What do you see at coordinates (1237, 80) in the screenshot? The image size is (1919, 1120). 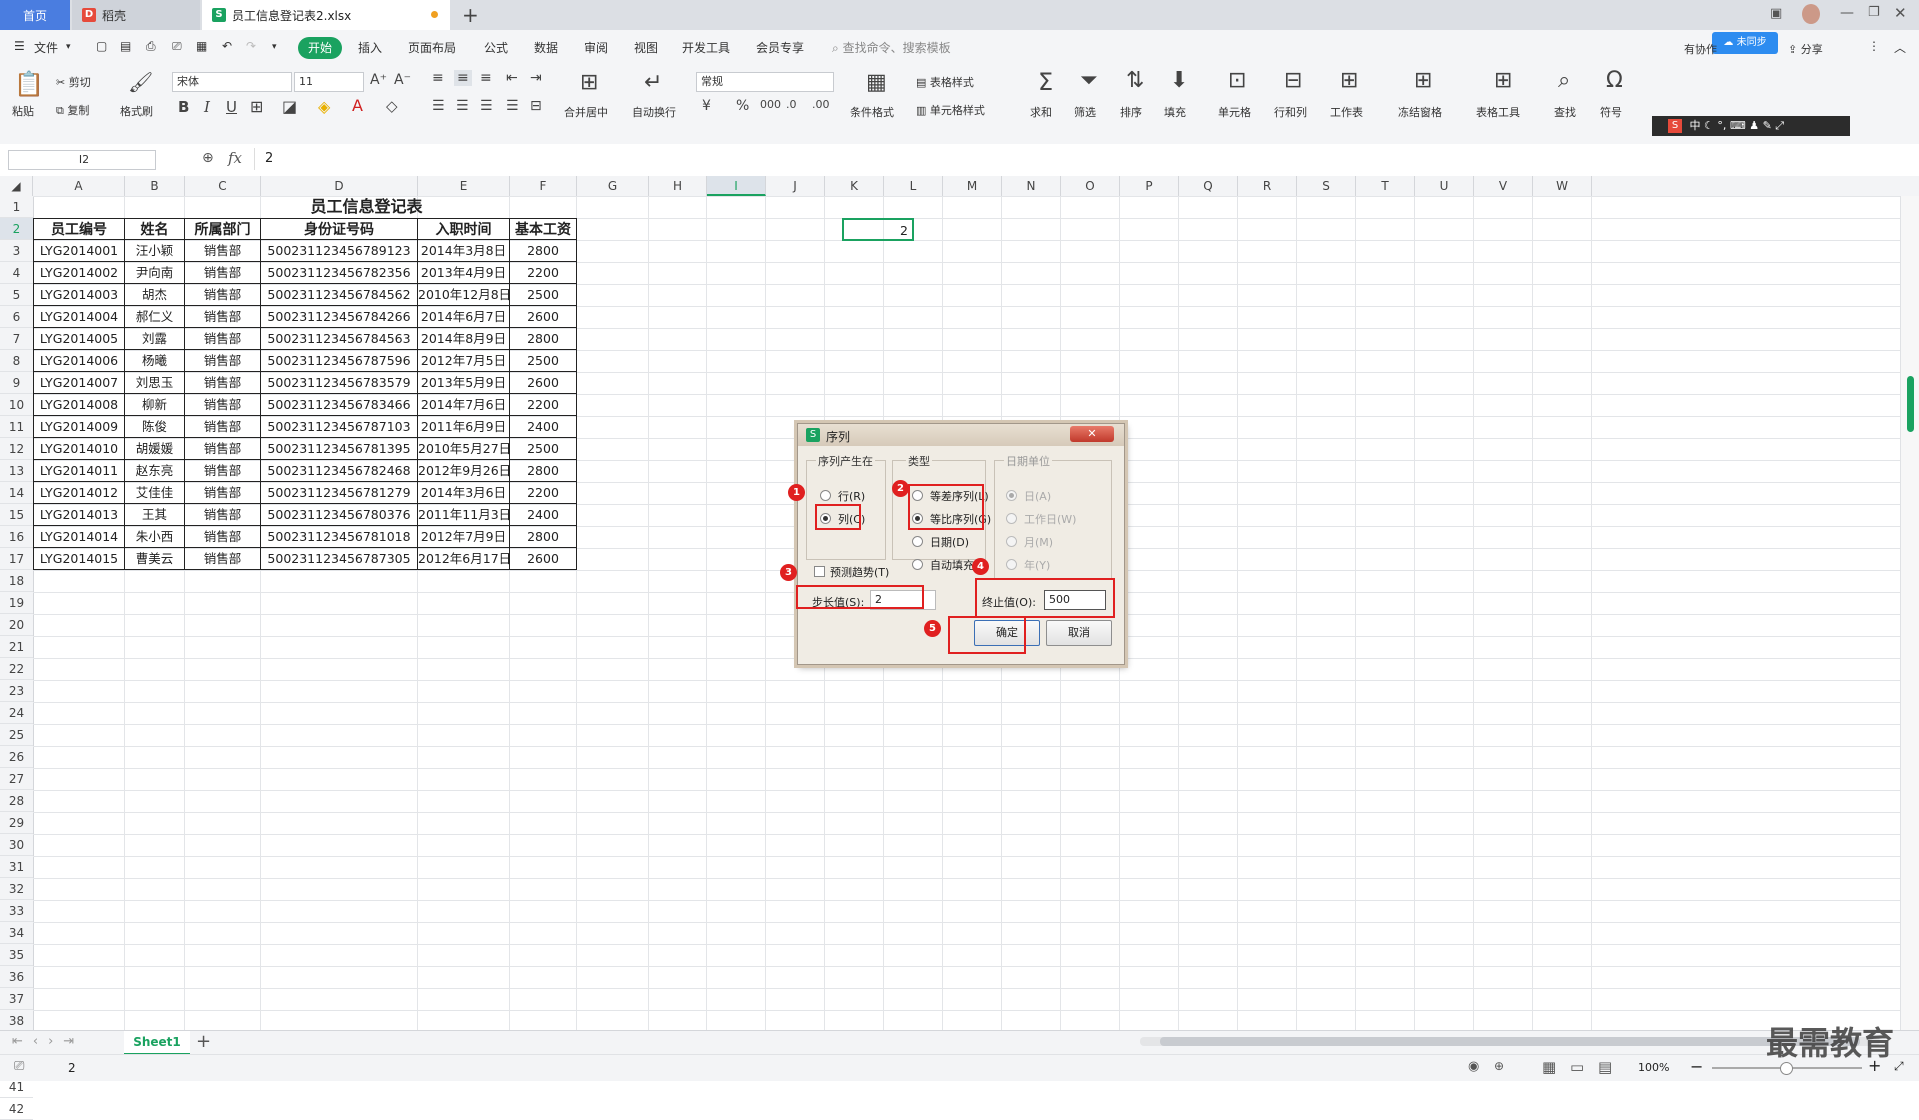 I see `cells-icon: ⊡` at bounding box center [1237, 80].